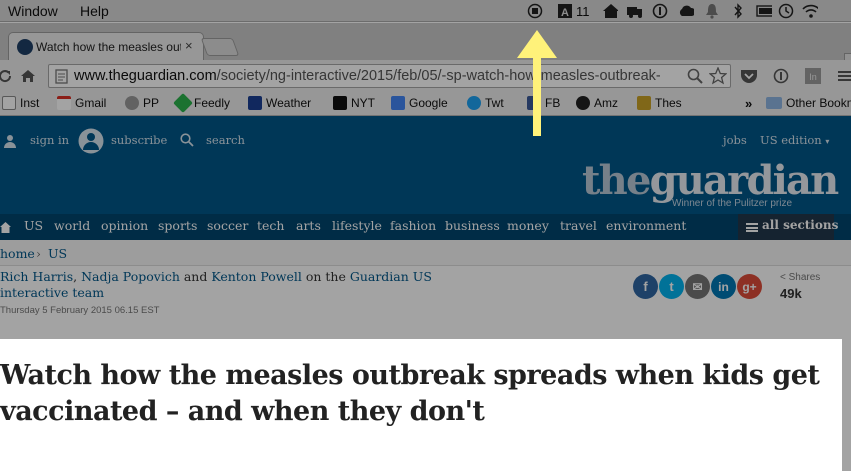  What do you see at coordinates (472, 225) in the screenshot?
I see `nav-business: business` at bounding box center [472, 225].